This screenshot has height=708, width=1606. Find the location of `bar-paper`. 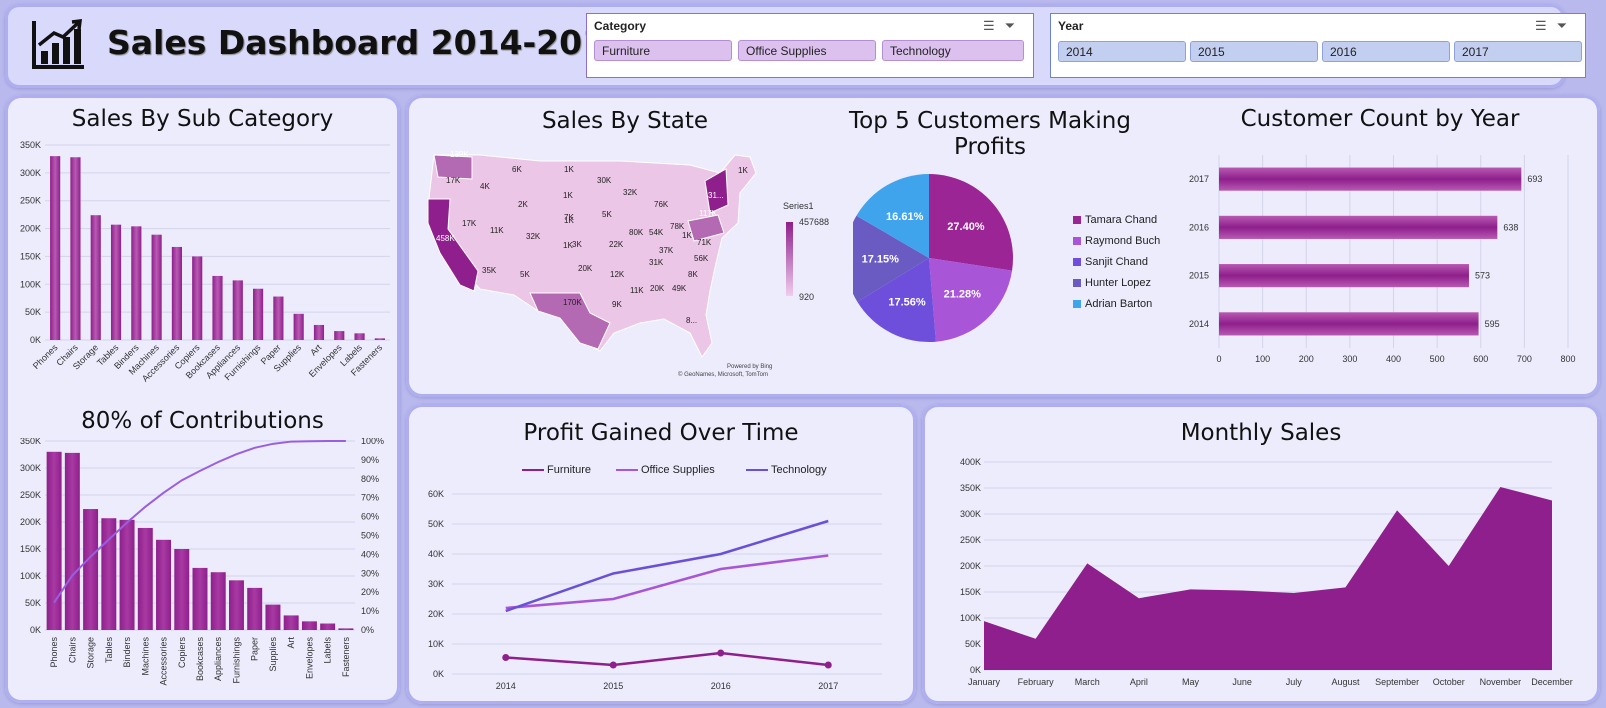

bar-paper is located at coordinates (278, 318).